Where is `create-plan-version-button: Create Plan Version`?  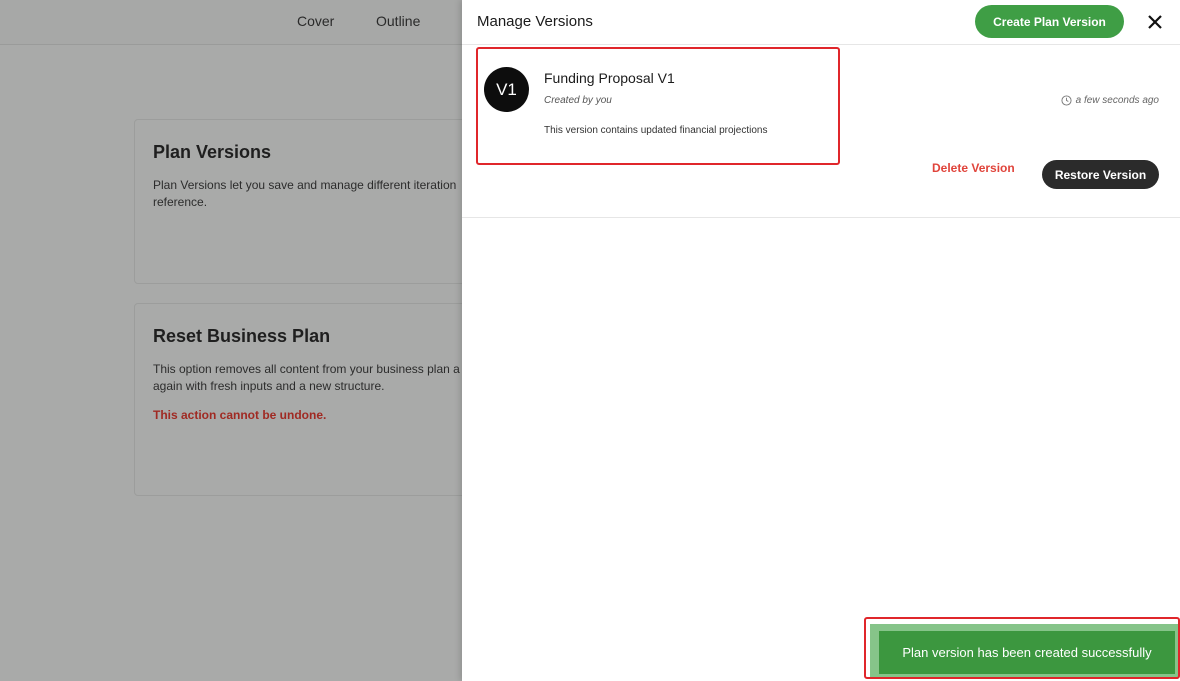
create-plan-version-button: Create Plan Version is located at coordinates (1049, 21).